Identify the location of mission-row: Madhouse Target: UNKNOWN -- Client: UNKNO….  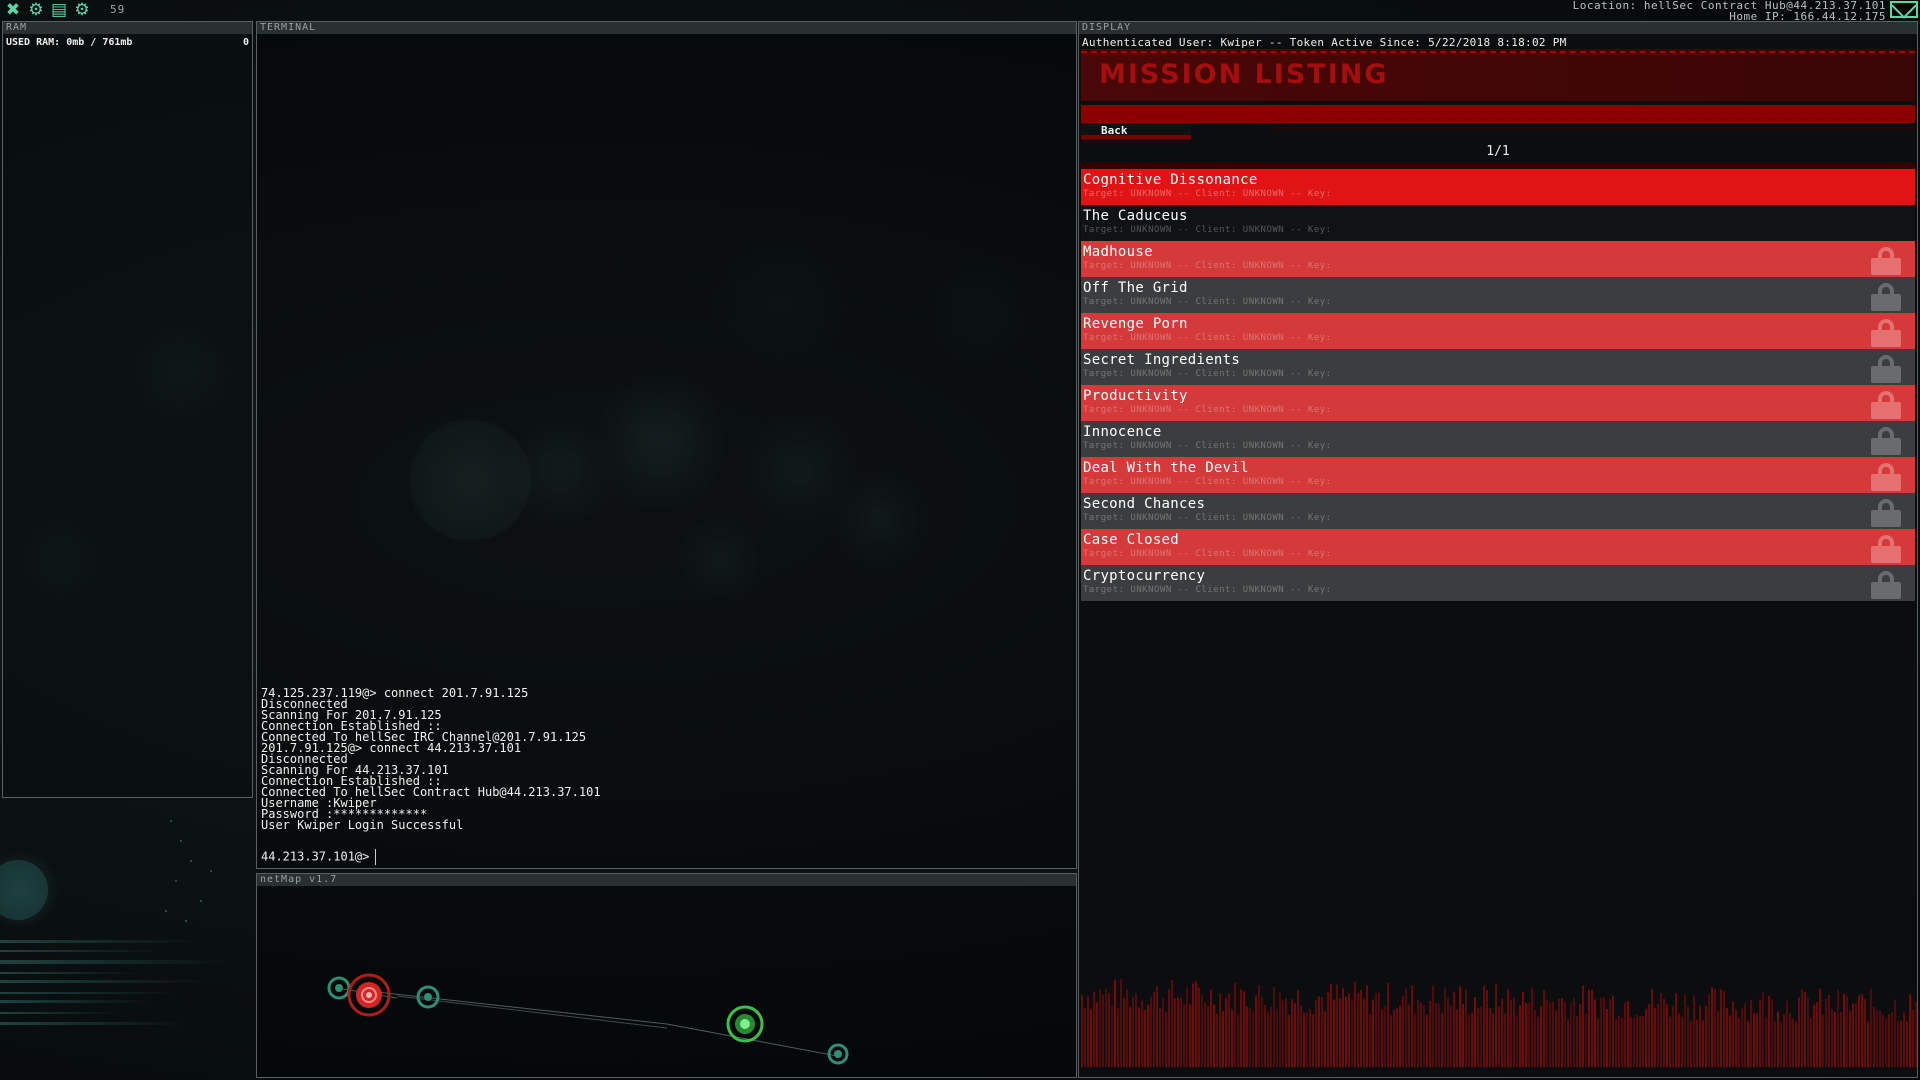
(1498, 259).